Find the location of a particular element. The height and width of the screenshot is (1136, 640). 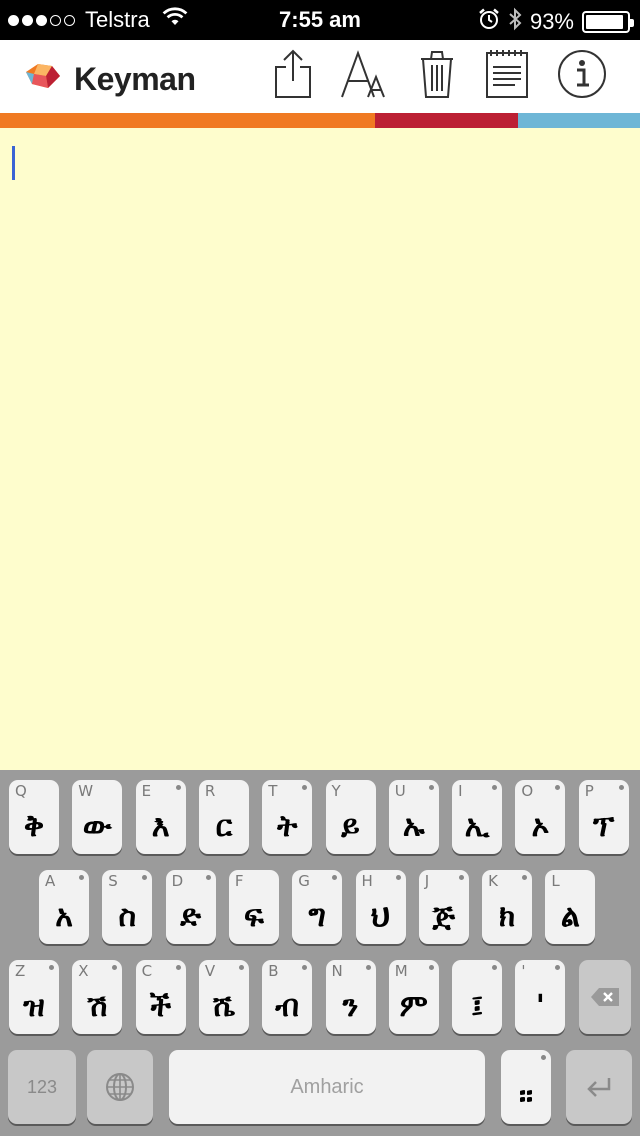

numbers-key: 123 is located at coordinates (42, 1087).